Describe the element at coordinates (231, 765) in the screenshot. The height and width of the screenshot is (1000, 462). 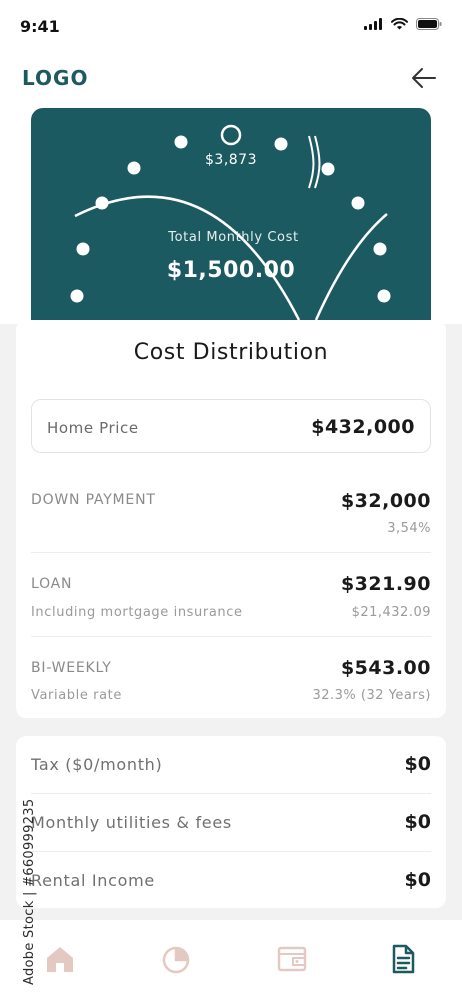
I see `tax-row: Tax ($0/month) $0` at that location.